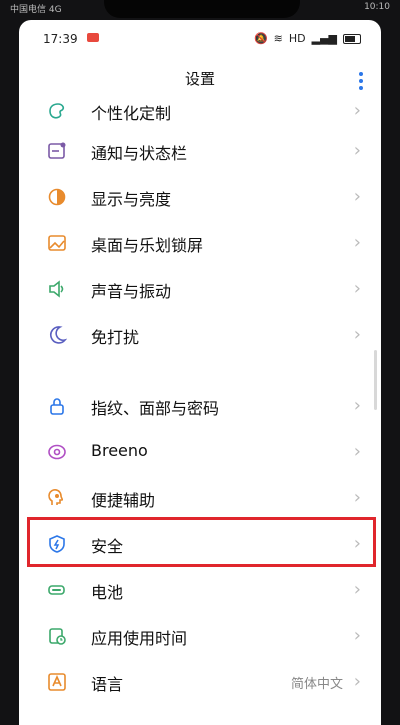 This screenshot has width=400, height=725. What do you see at coordinates (278, 38) in the screenshot?
I see `wifi-icon: ≋` at bounding box center [278, 38].